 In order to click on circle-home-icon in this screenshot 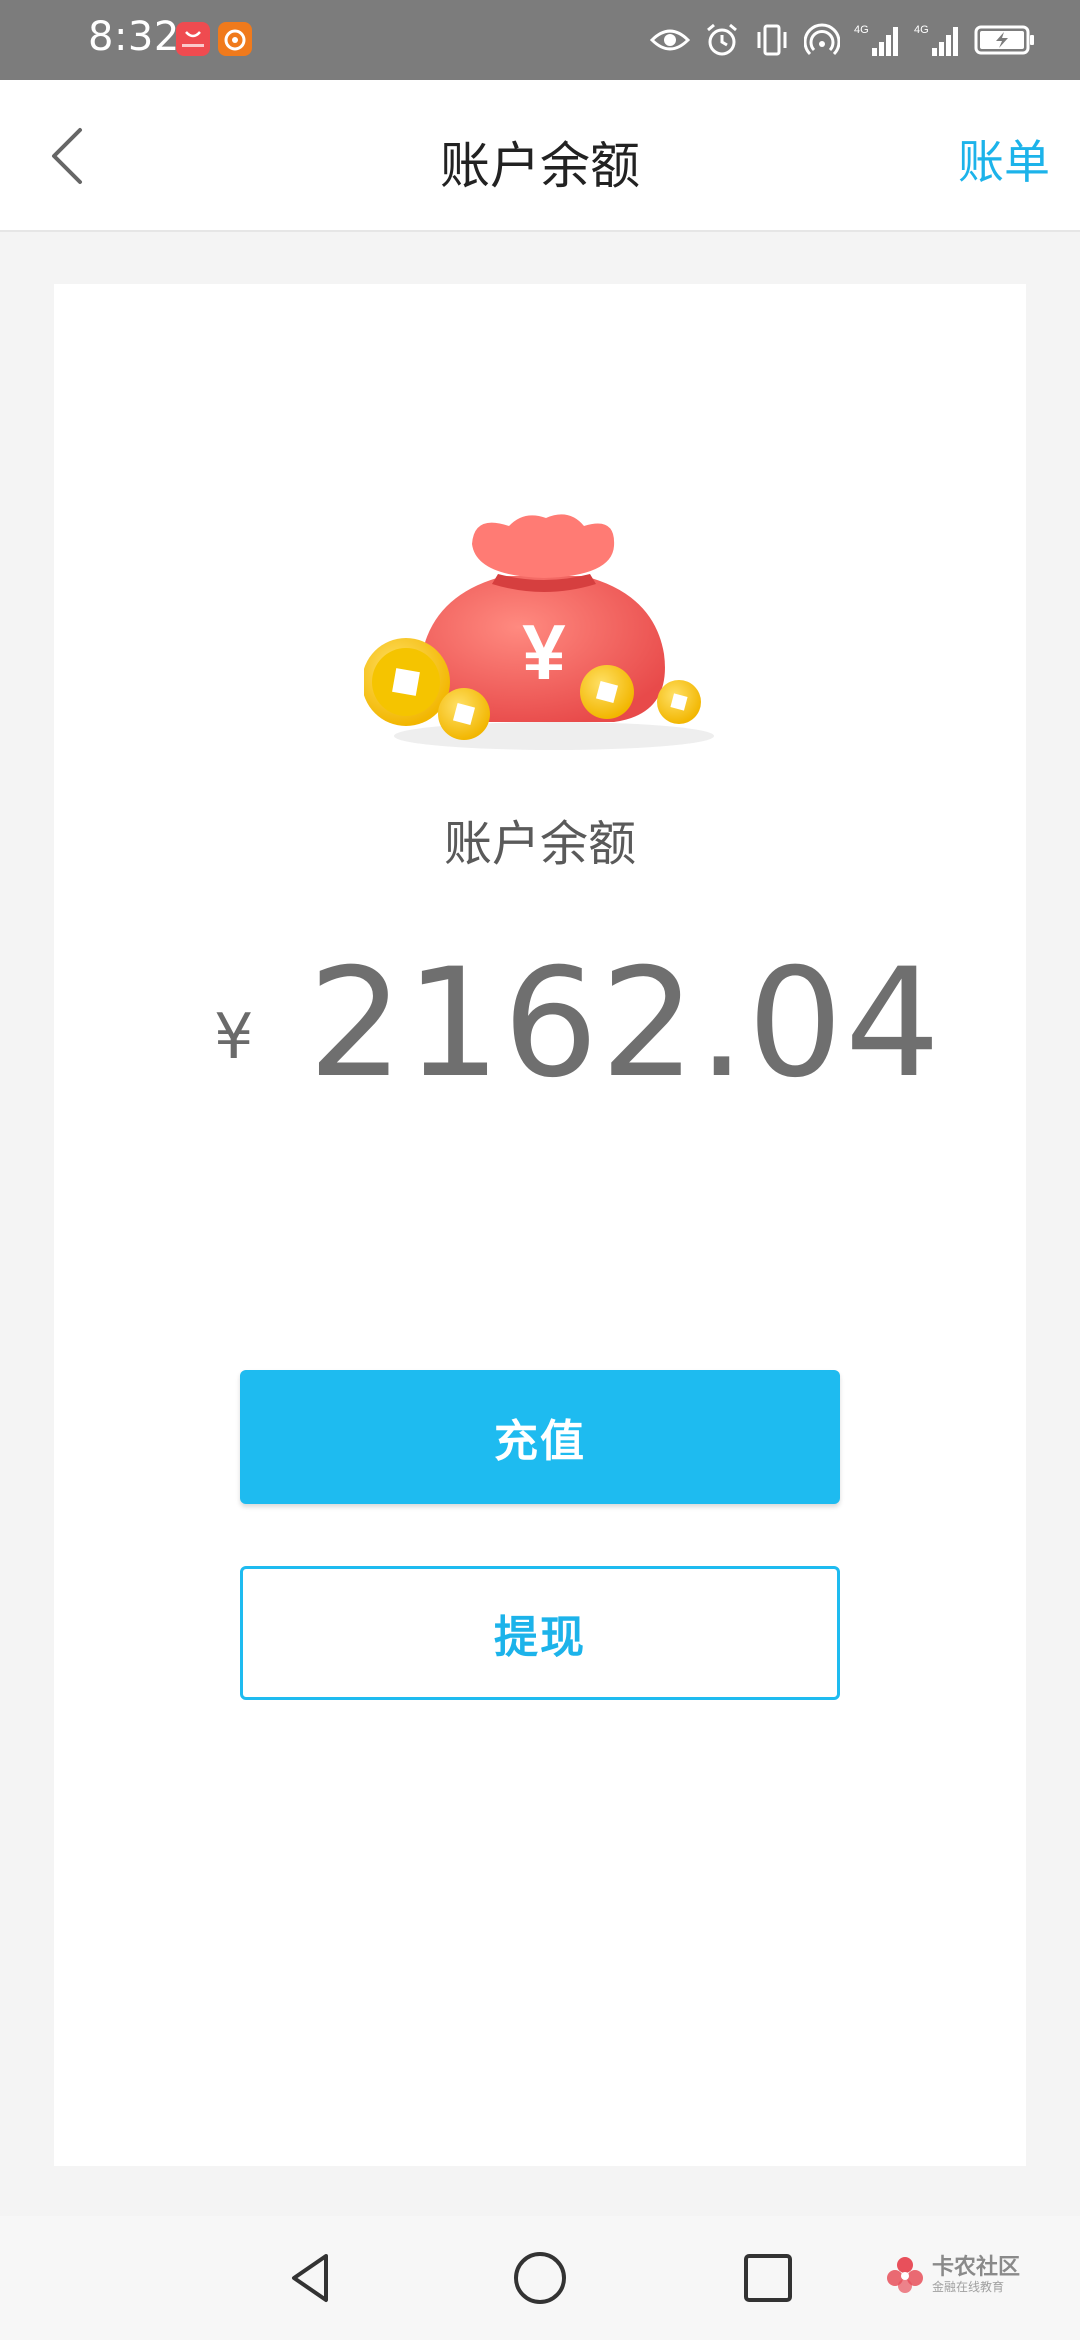, I will do `click(540, 2278)`.